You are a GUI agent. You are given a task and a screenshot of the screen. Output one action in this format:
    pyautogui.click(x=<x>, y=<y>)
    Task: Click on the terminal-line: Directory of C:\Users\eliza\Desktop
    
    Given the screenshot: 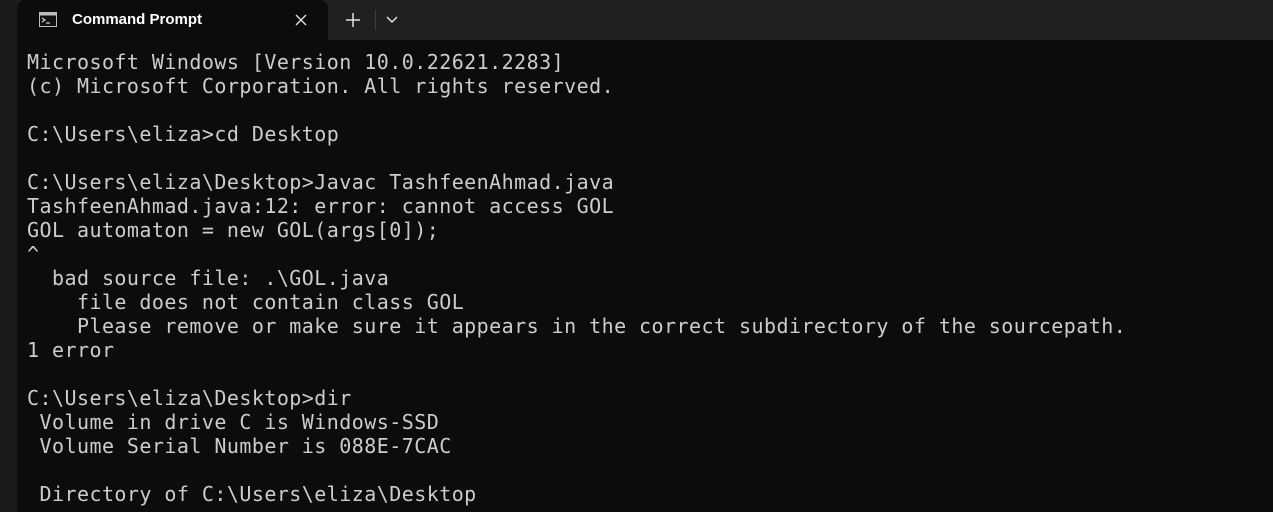 What is the action you would take?
    pyautogui.click(x=252, y=494)
    